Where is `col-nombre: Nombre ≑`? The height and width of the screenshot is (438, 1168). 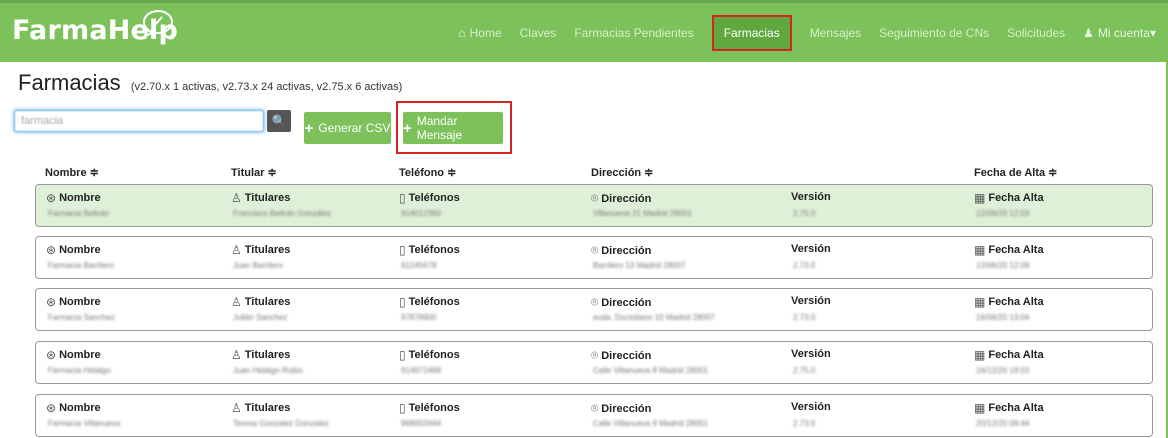 col-nombre: Nombre ≑ is located at coordinates (72, 172).